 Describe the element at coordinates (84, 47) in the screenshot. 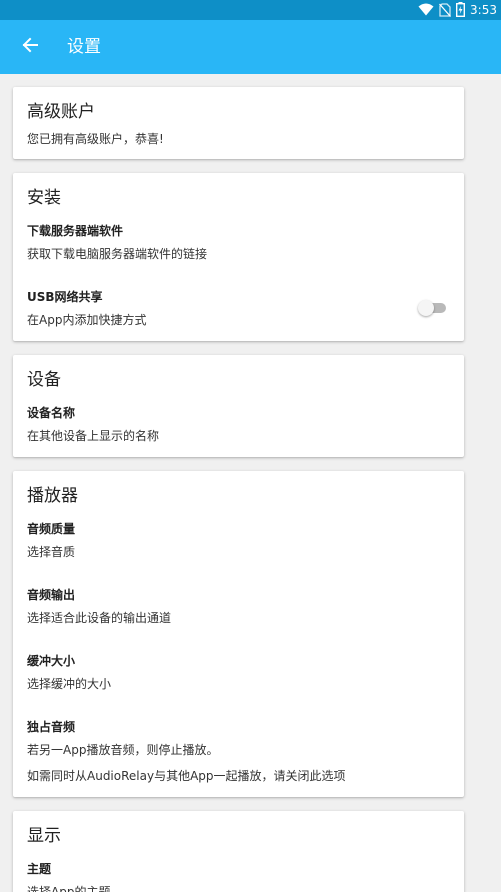

I see `page-title: 设置` at that location.